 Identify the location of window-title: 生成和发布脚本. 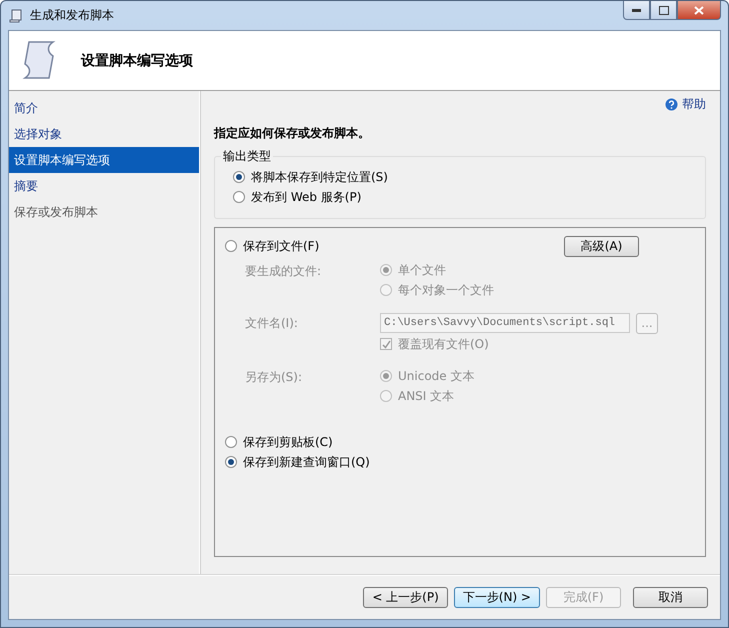
(72, 15).